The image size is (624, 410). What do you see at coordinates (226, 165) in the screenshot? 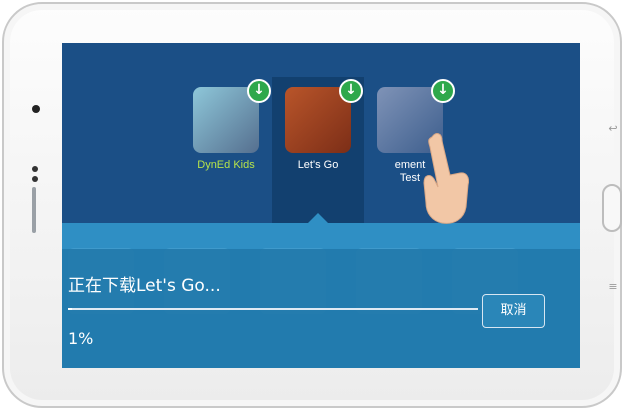
I see `app-label: DynEd Kids` at bounding box center [226, 165].